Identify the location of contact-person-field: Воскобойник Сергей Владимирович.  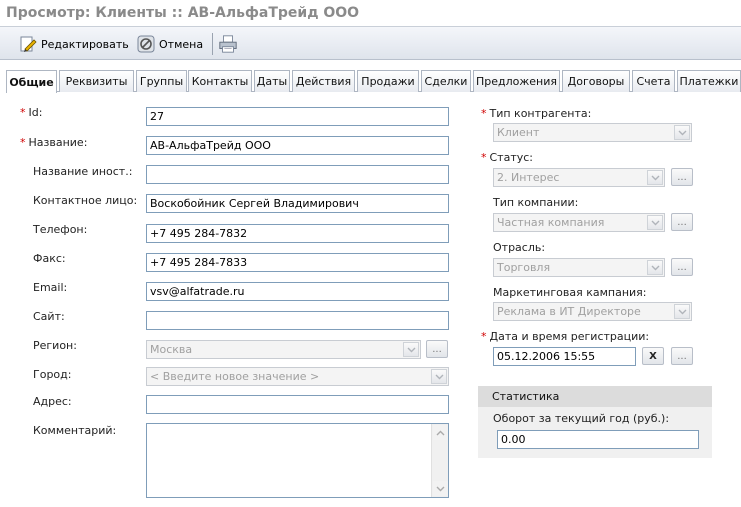
(297, 203).